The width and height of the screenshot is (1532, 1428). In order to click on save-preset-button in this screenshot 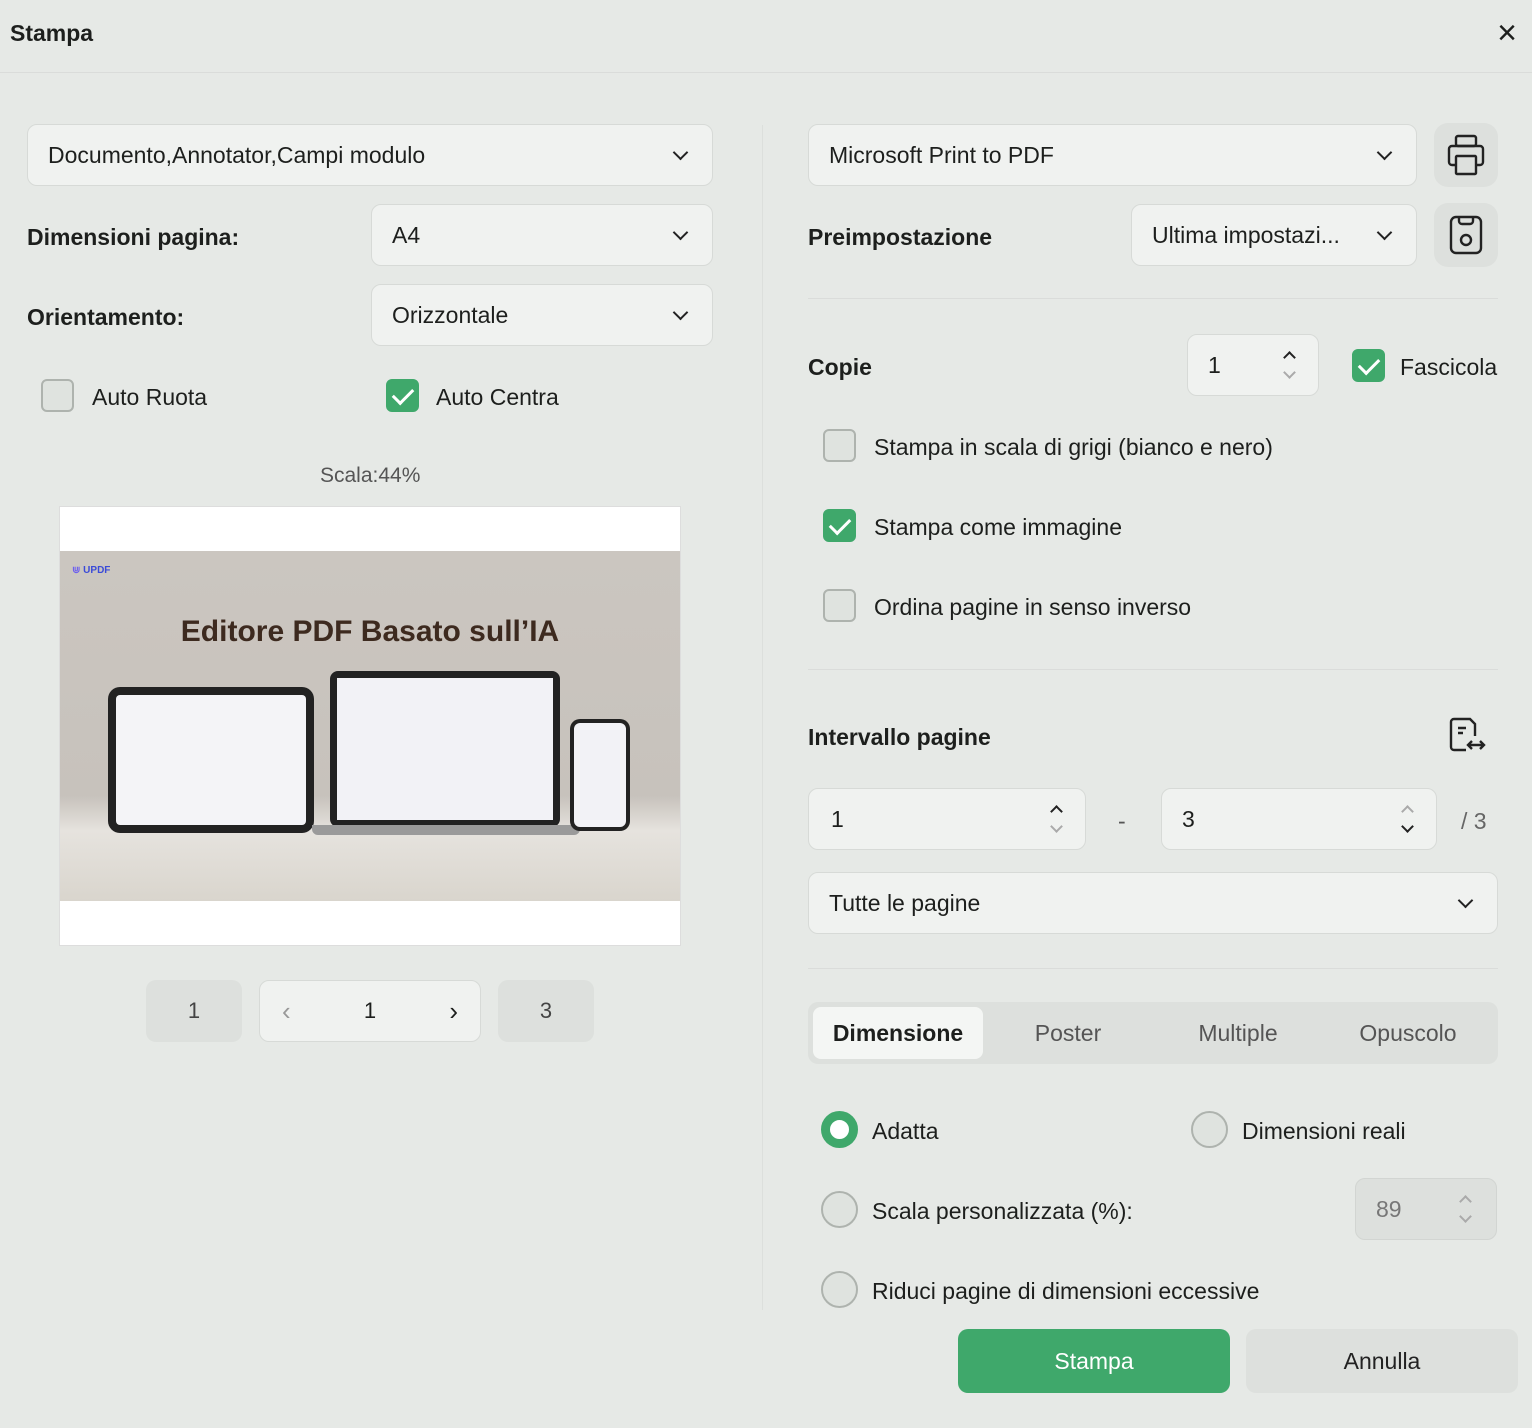, I will do `click(1466, 235)`.